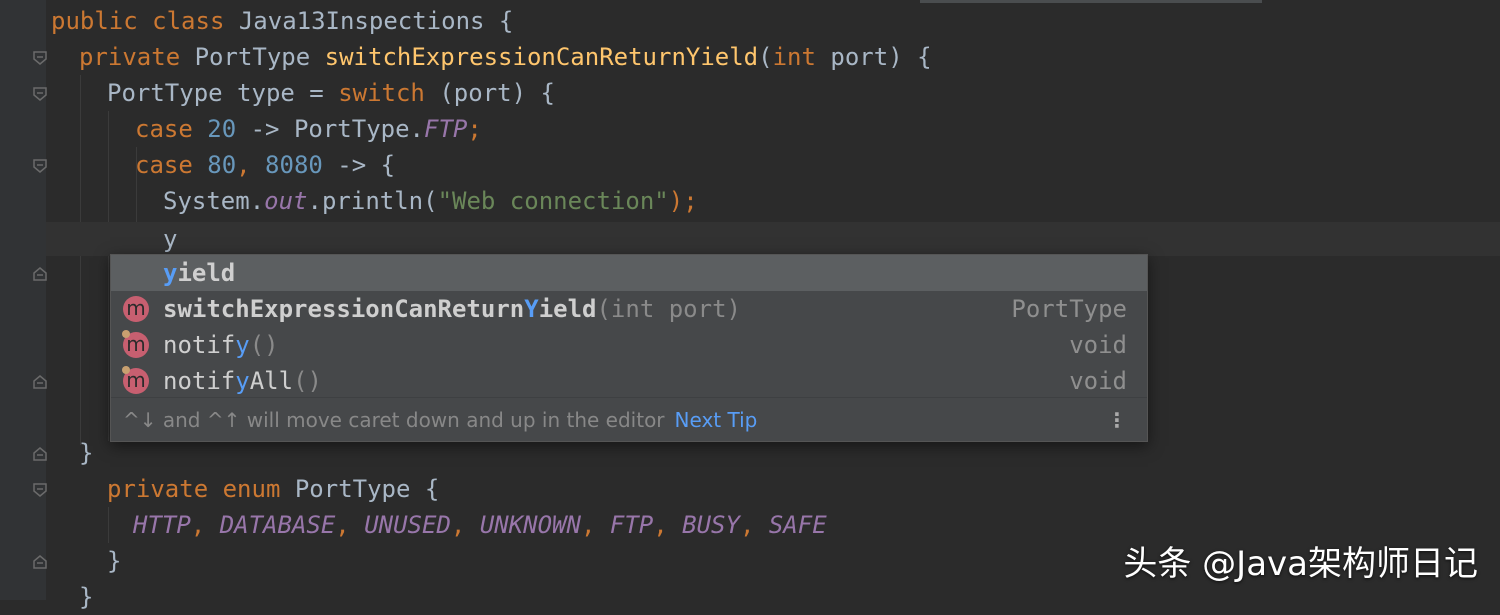  Describe the element at coordinates (381, 93) in the screenshot. I see `keyword: switch` at that location.